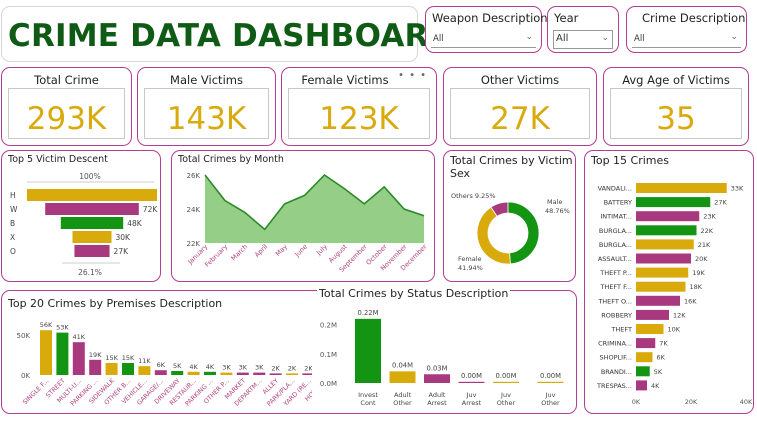  What do you see at coordinates (66, 113) in the screenshot?
I see `kpi-inner-box: 293K` at bounding box center [66, 113].